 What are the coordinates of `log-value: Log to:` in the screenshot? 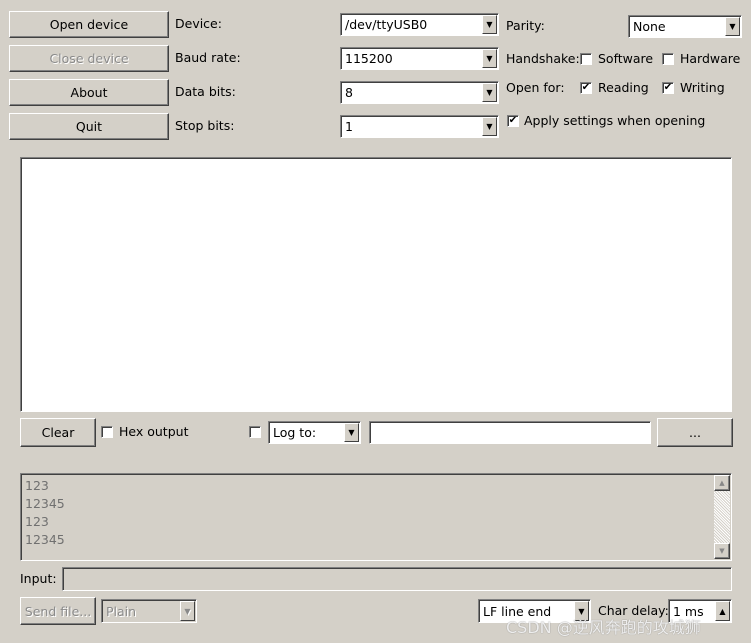 It's located at (295, 432).